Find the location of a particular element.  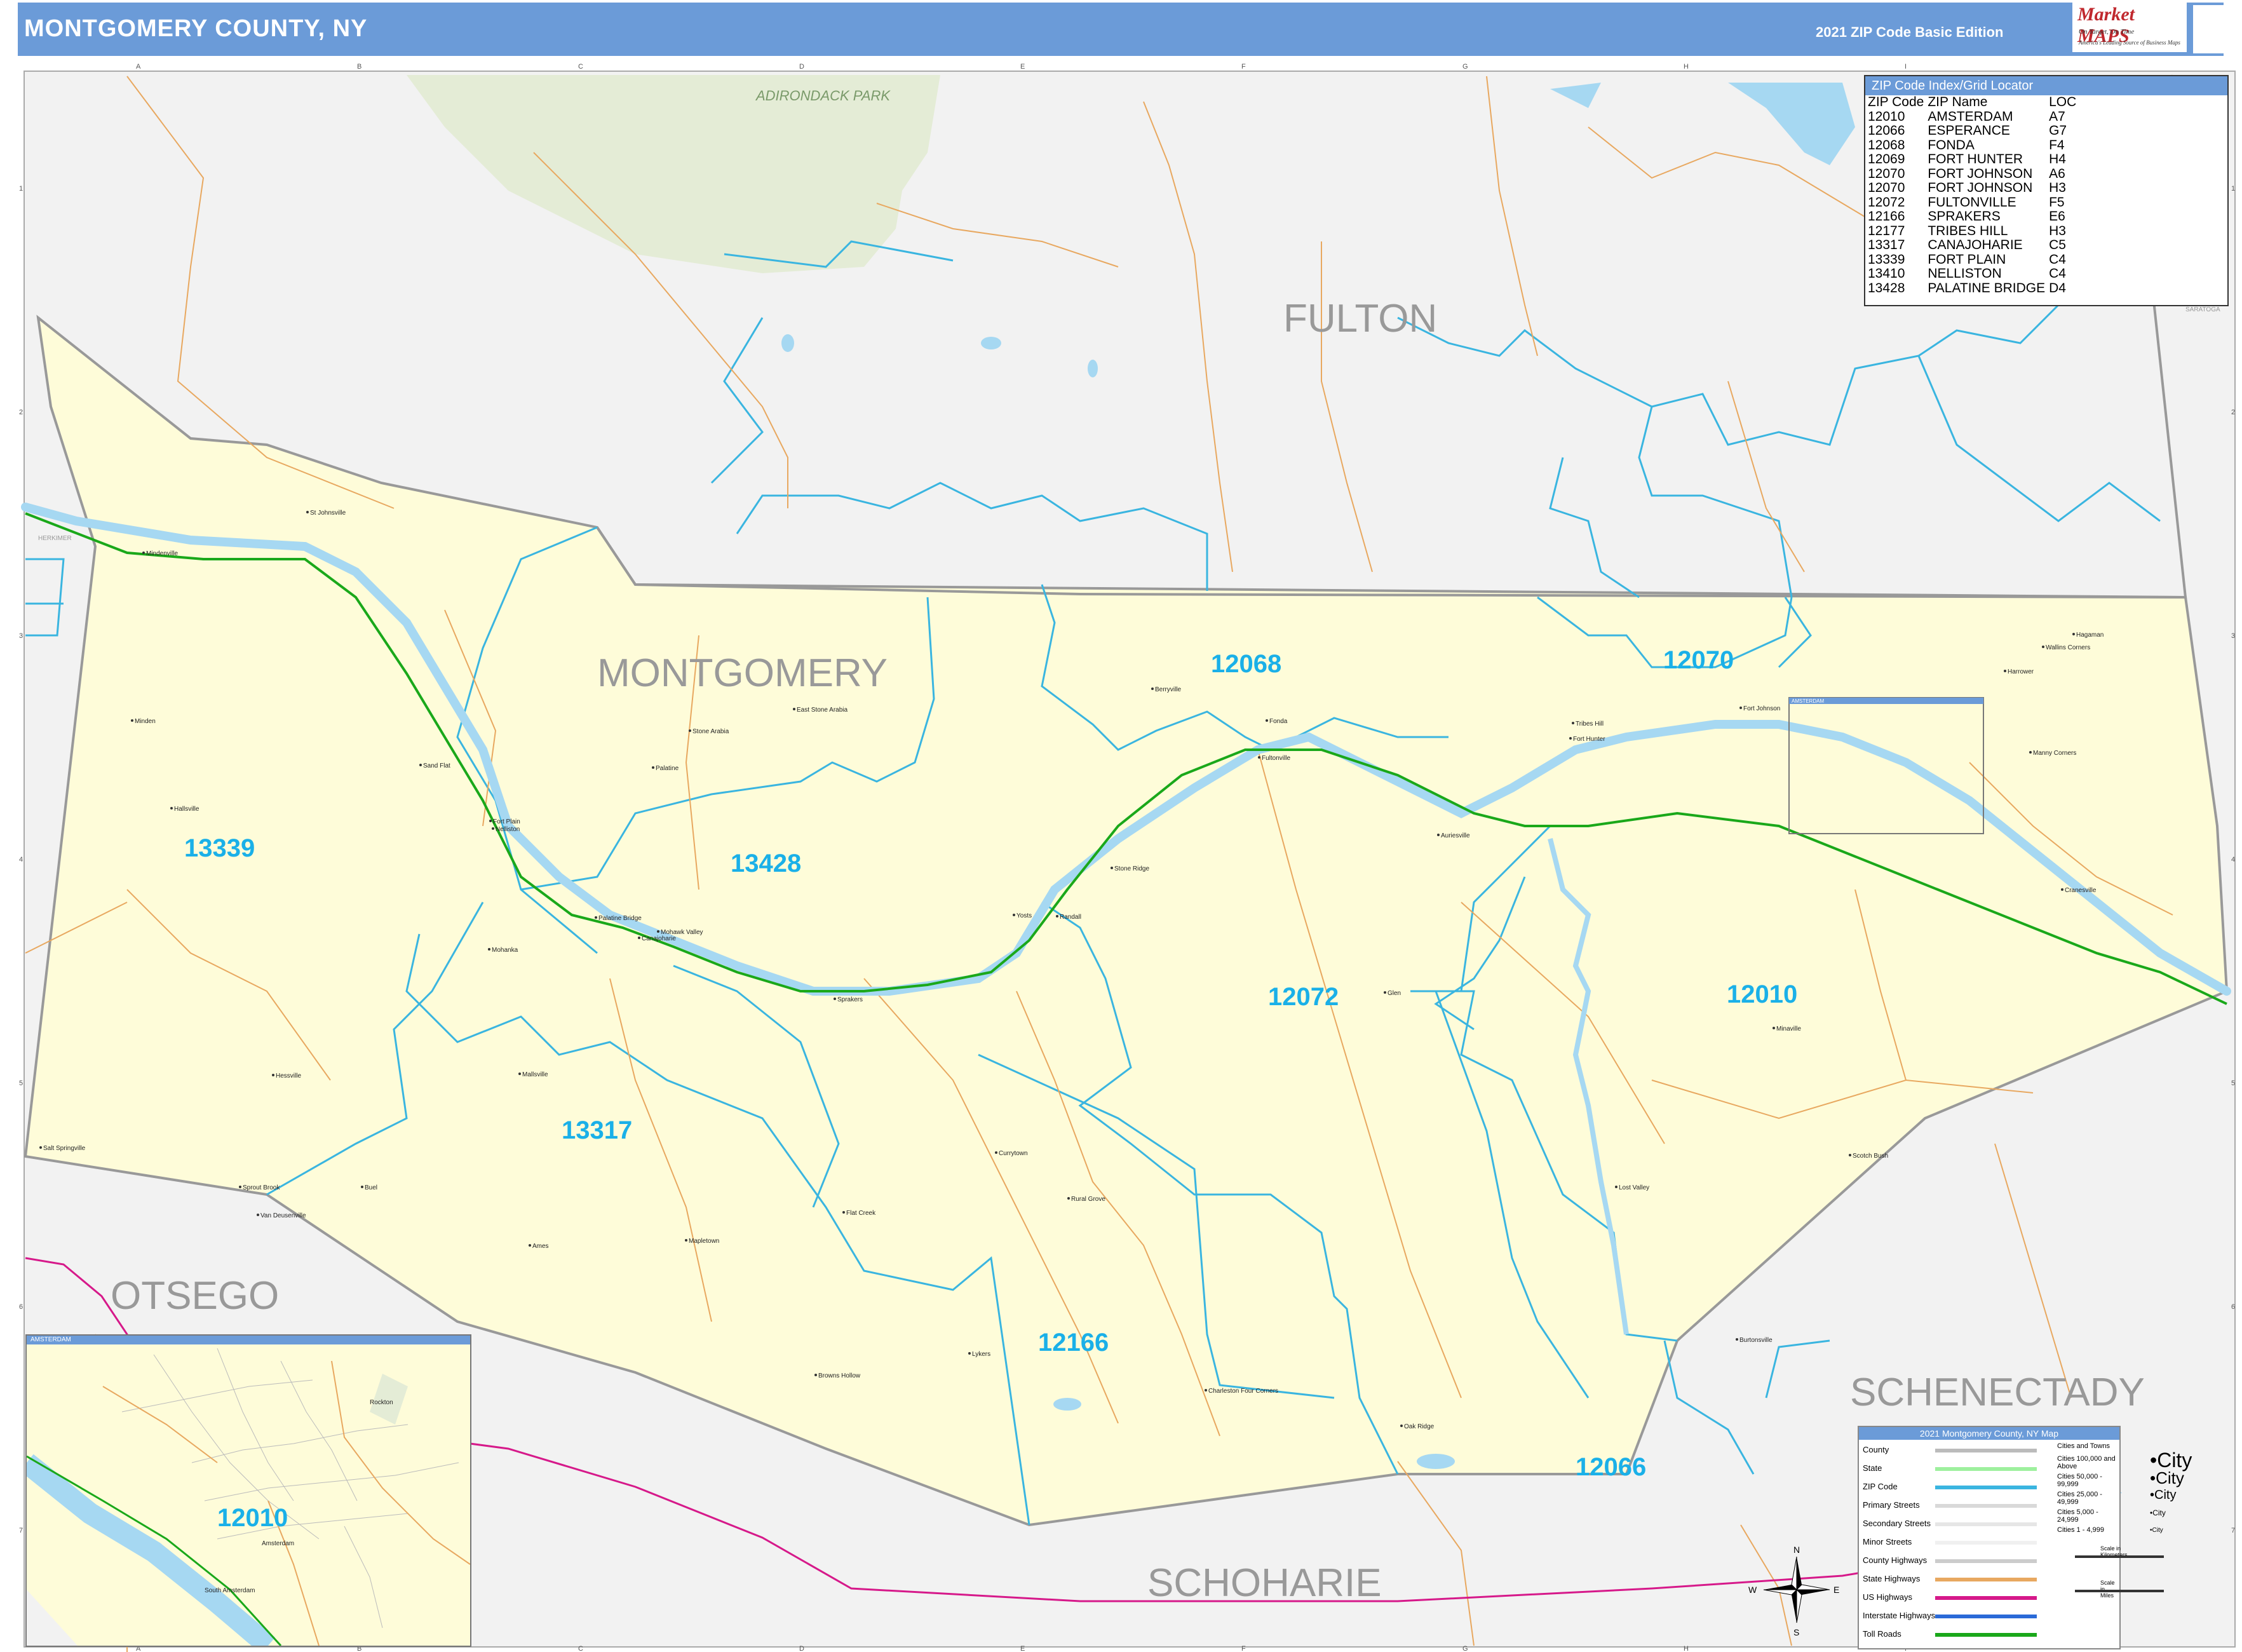

zip-name-cell: ESPERANCE is located at coordinates (1969, 131).